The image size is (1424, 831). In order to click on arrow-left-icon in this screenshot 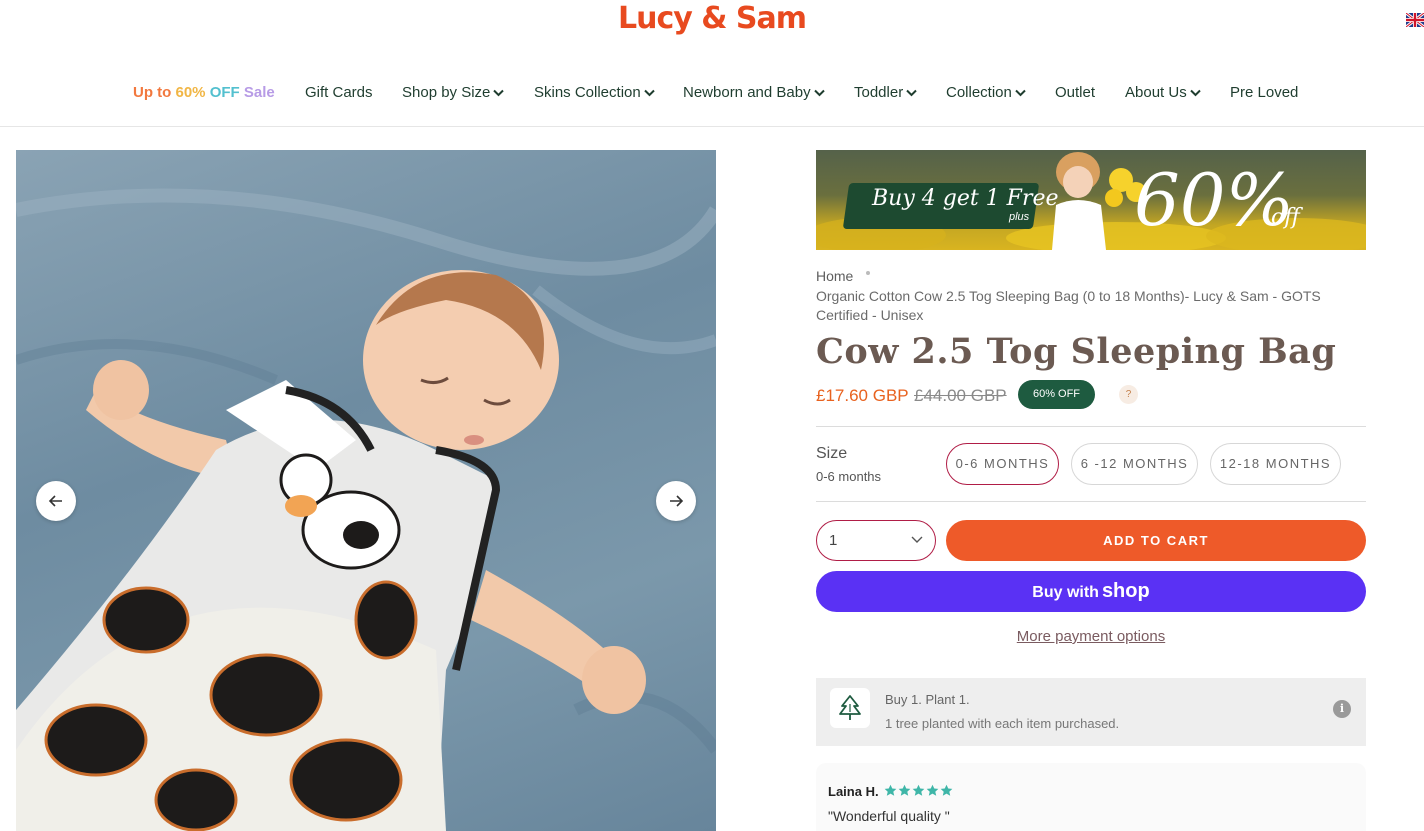, I will do `click(55, 501)`.